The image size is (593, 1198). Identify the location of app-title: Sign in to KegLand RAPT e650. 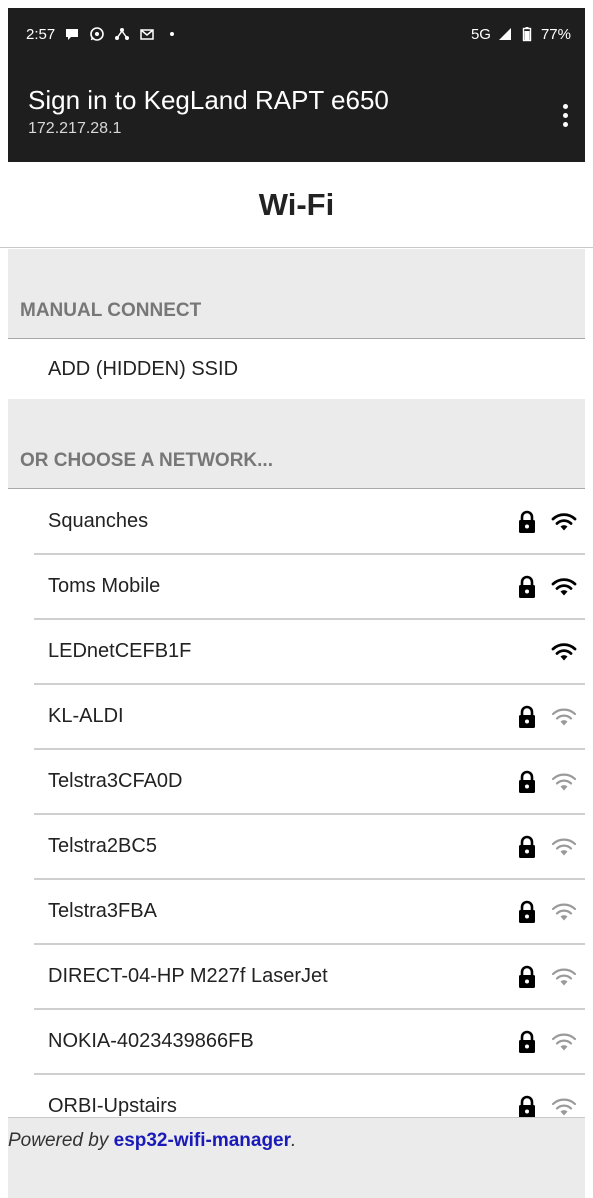
(208, 100).